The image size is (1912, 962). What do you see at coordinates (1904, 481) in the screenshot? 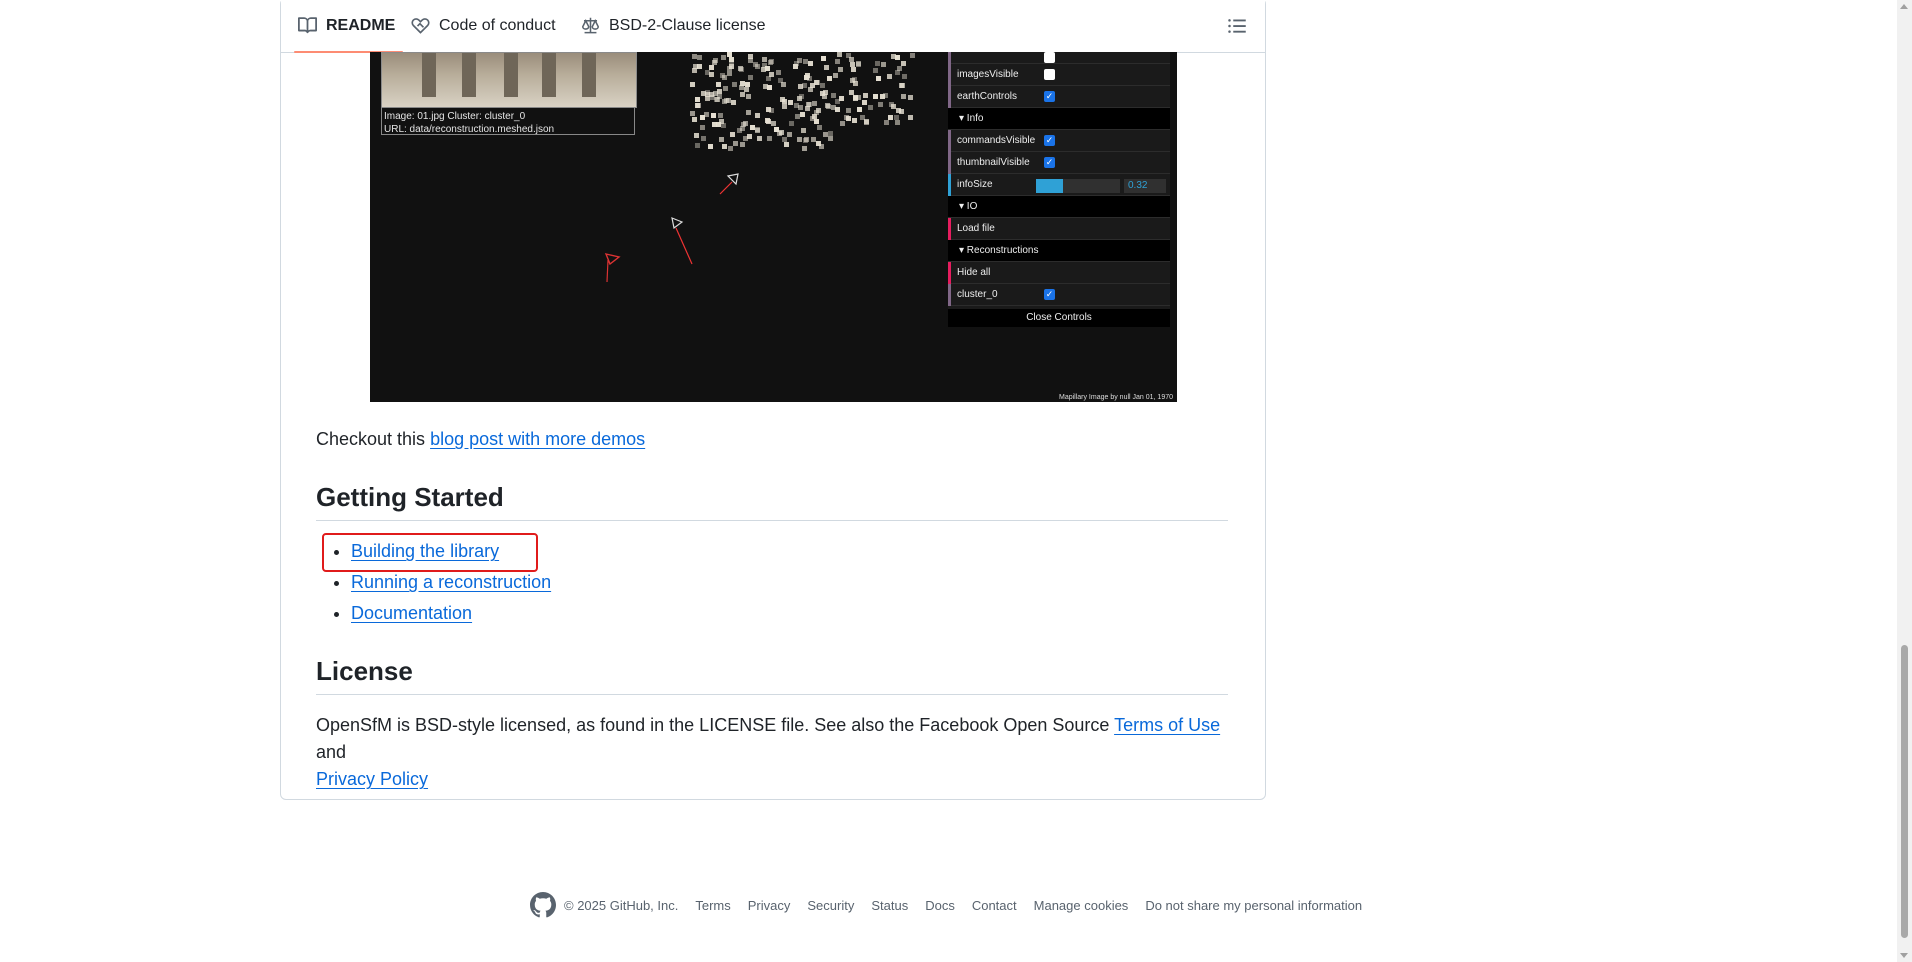
I see `page-scrollbar` at bounding box center [1904, 481].